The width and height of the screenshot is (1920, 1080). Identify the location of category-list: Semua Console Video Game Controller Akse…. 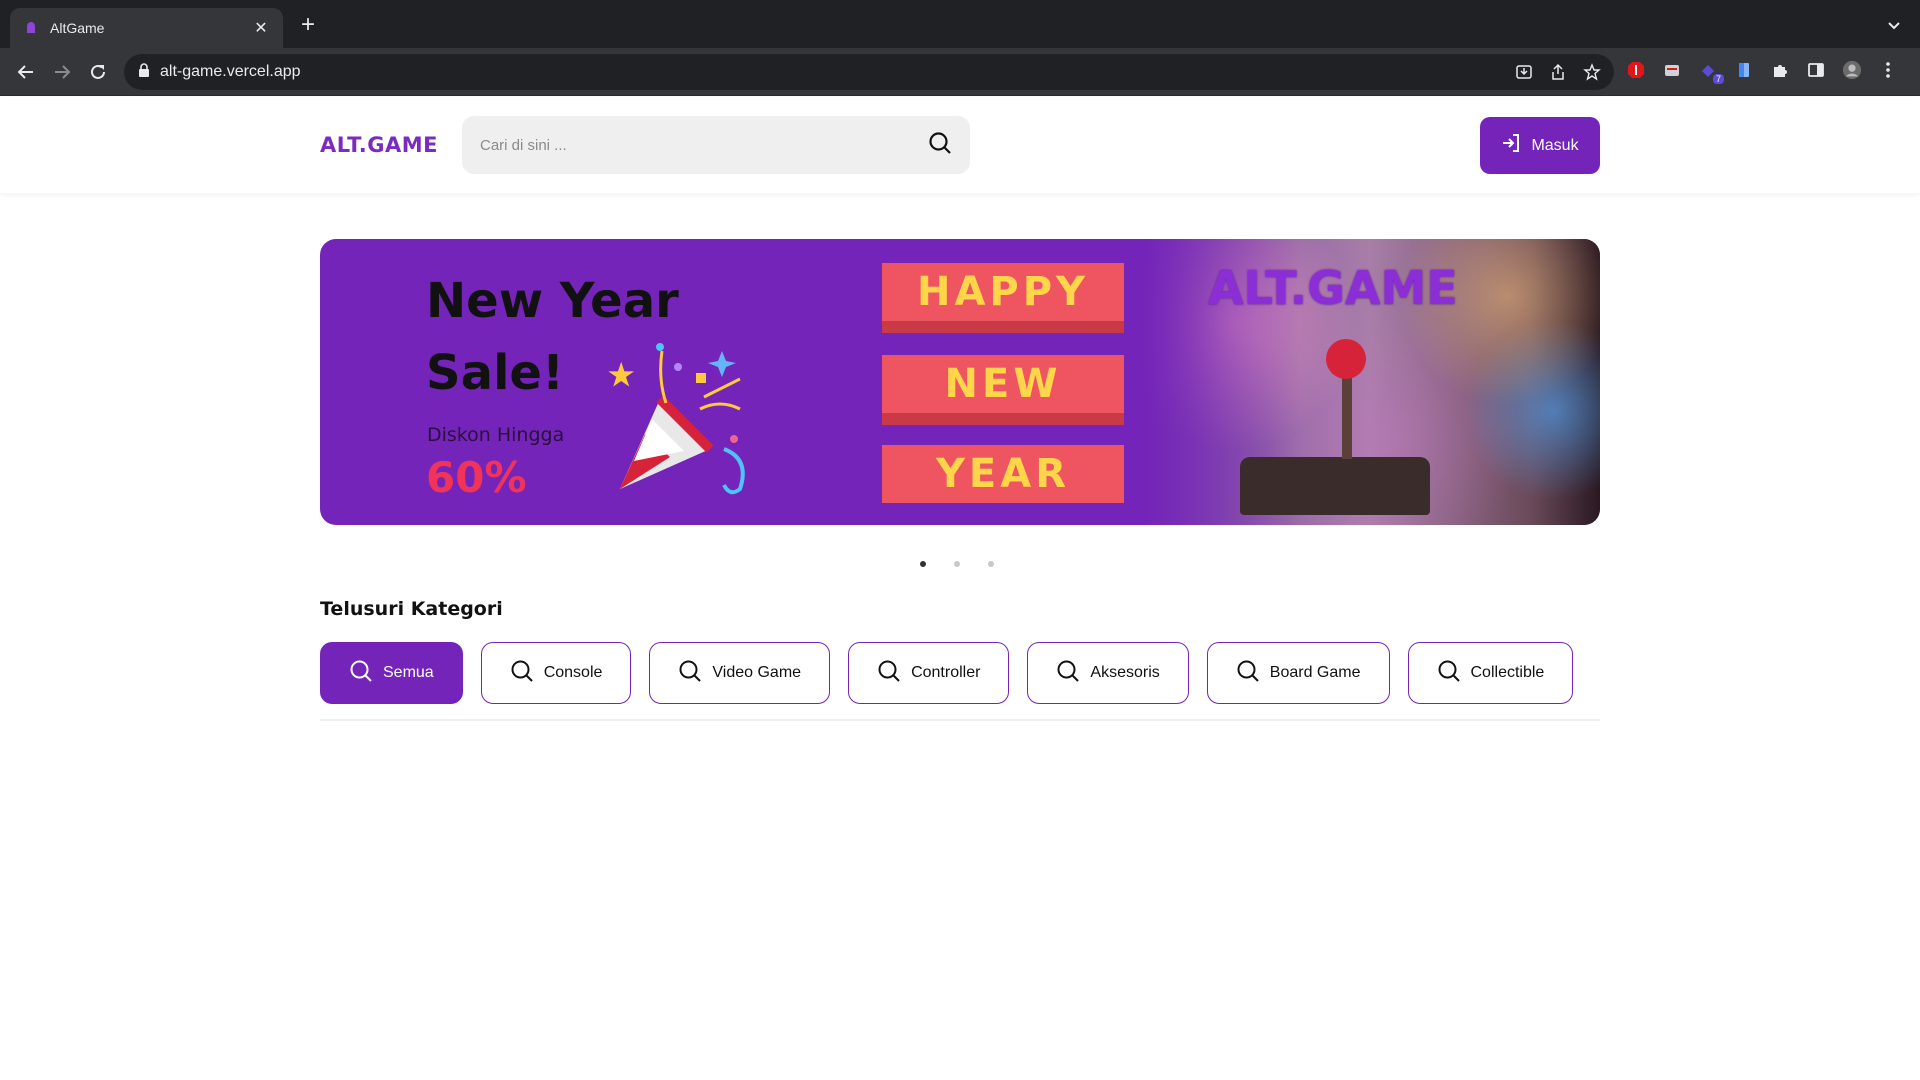
(947, 673).